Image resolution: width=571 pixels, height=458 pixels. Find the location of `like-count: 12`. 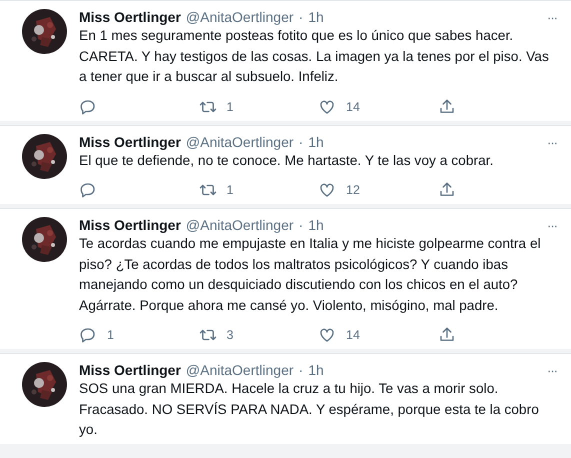

like-count: 12 is located at coordinates (353, 190).